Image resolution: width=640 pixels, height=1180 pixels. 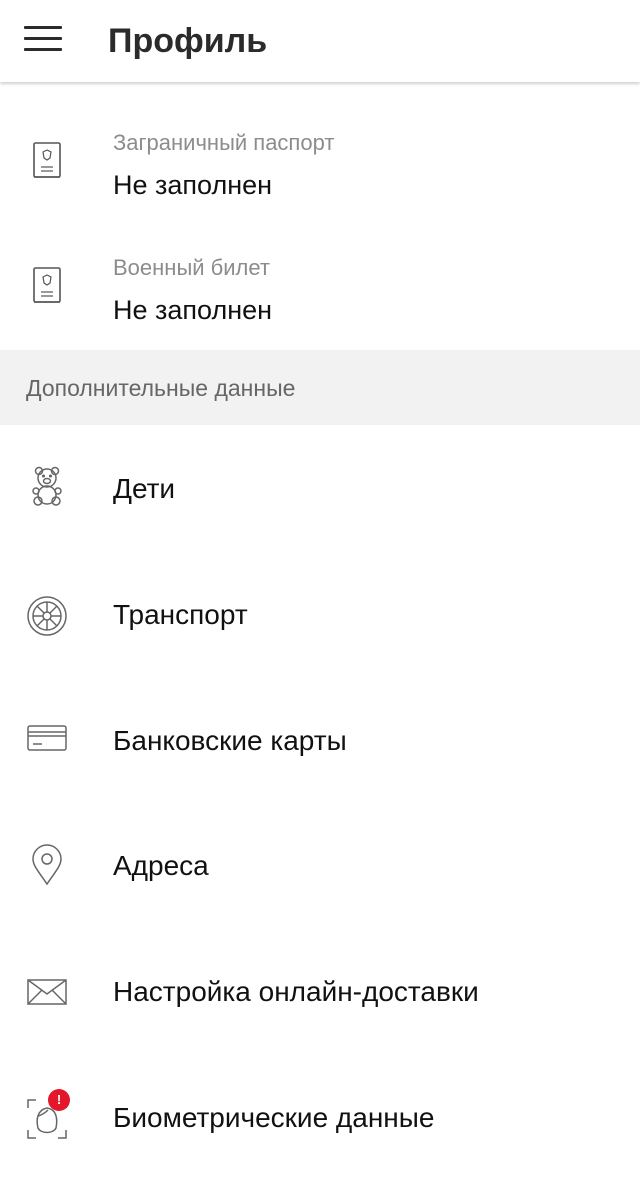 What do you see at coordinates (47, 744) in the screenshot?
I see `bank-card-icon` at bounding box center [47, 744].